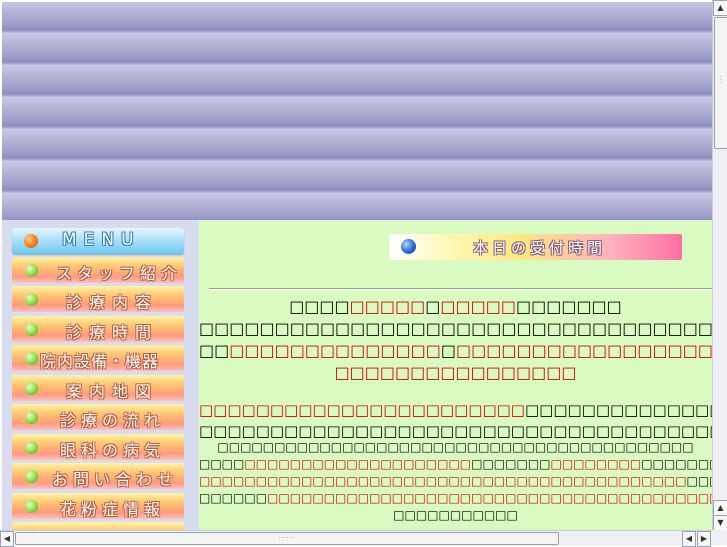 This screenshot has width=727, height=547. Describe the element at coordinates (455, 328) in the screenshot. I see `notice-line: □□□□□□□□□□□□□□□□□□□□□□□□□□□□□□□□□□□□□□□□` at that location.